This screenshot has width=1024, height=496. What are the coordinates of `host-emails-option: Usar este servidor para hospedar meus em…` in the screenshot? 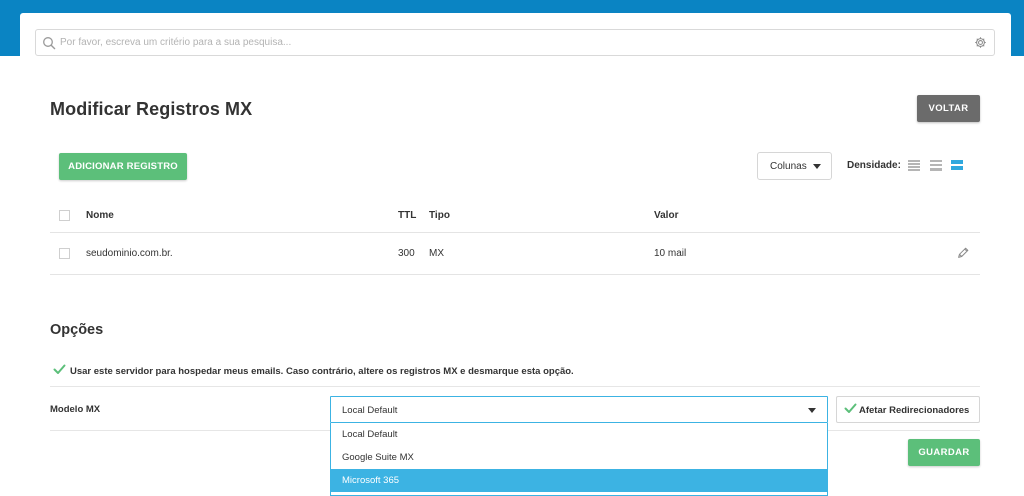 It's located at (515, 373).